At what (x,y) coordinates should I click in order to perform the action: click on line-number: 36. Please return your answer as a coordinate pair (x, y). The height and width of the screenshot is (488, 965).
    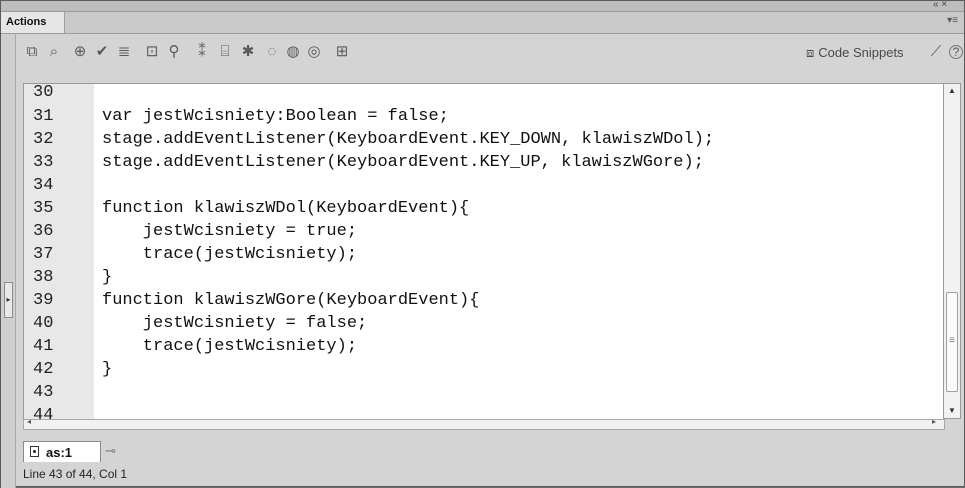
    Looking at the image, I should click on (43, 231).